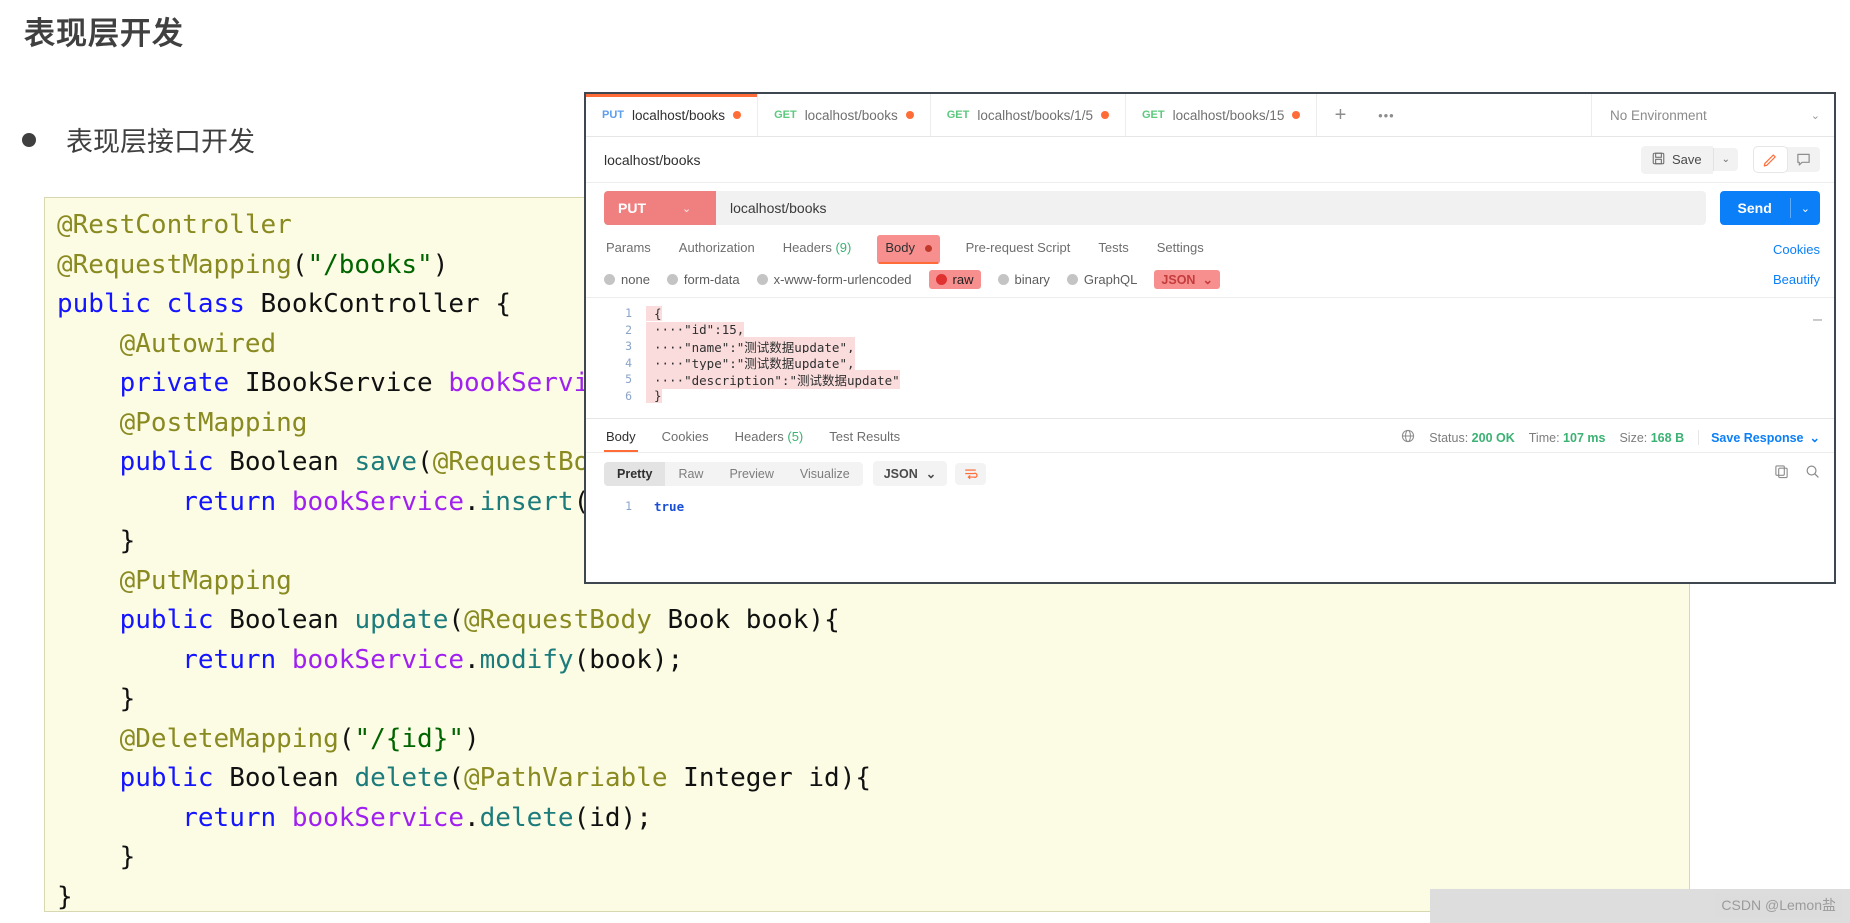 This screenshot has width=1850, height=923. Describe the element at coordinates (1386, 115) in the screenshot. I see `tab-more-options-icon: •••` at that location.